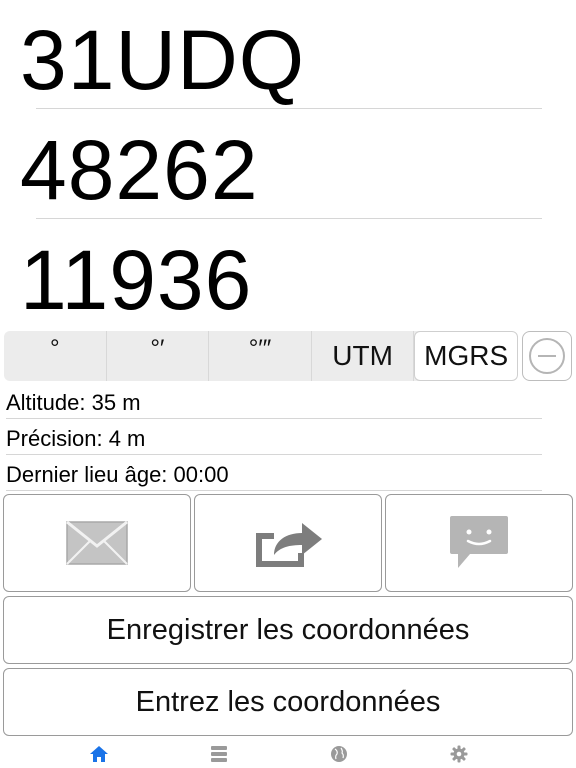 Image resolution: width=576 pixels, height=768 pixels. I want to click on message-button, so click(479, 543).